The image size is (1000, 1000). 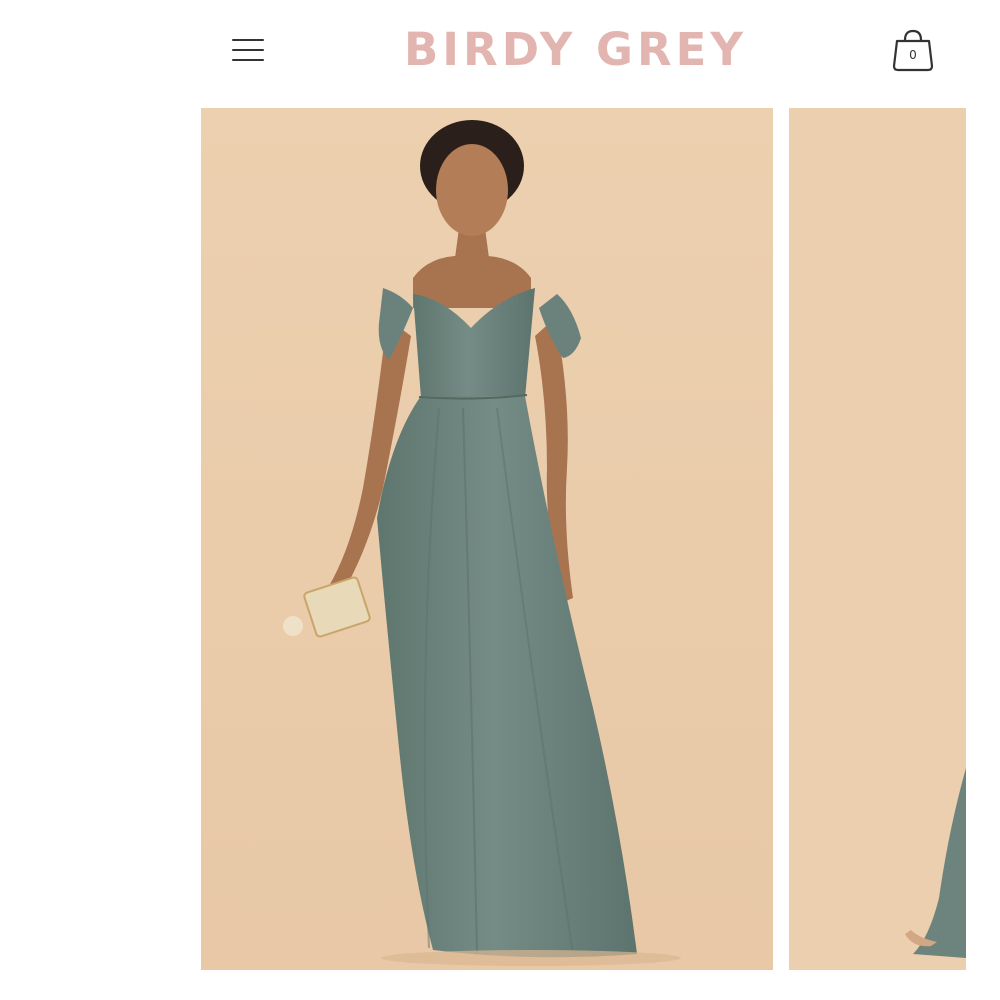 What do you see at coordinates (531, 958) in the screenshot?
I see `floor-shadow` at bounding box center [531, 958].